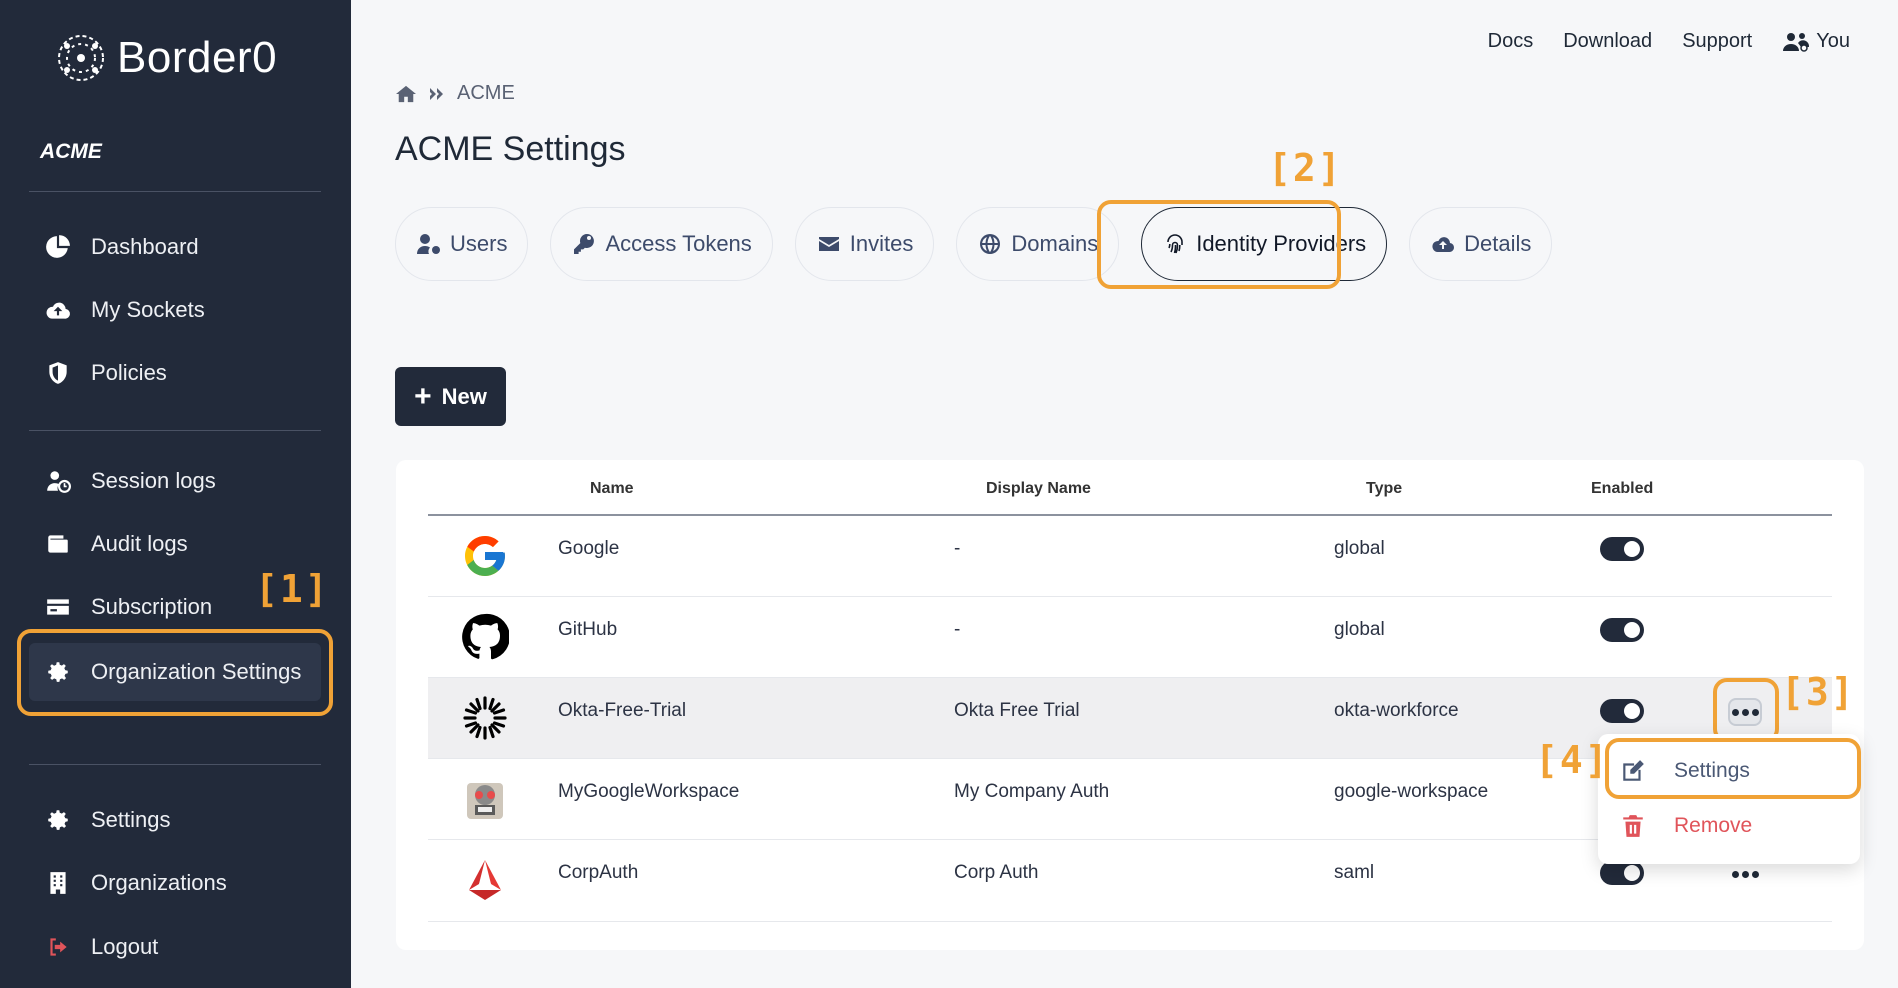  I want to click on user-clock-icon, so click(58, 481).